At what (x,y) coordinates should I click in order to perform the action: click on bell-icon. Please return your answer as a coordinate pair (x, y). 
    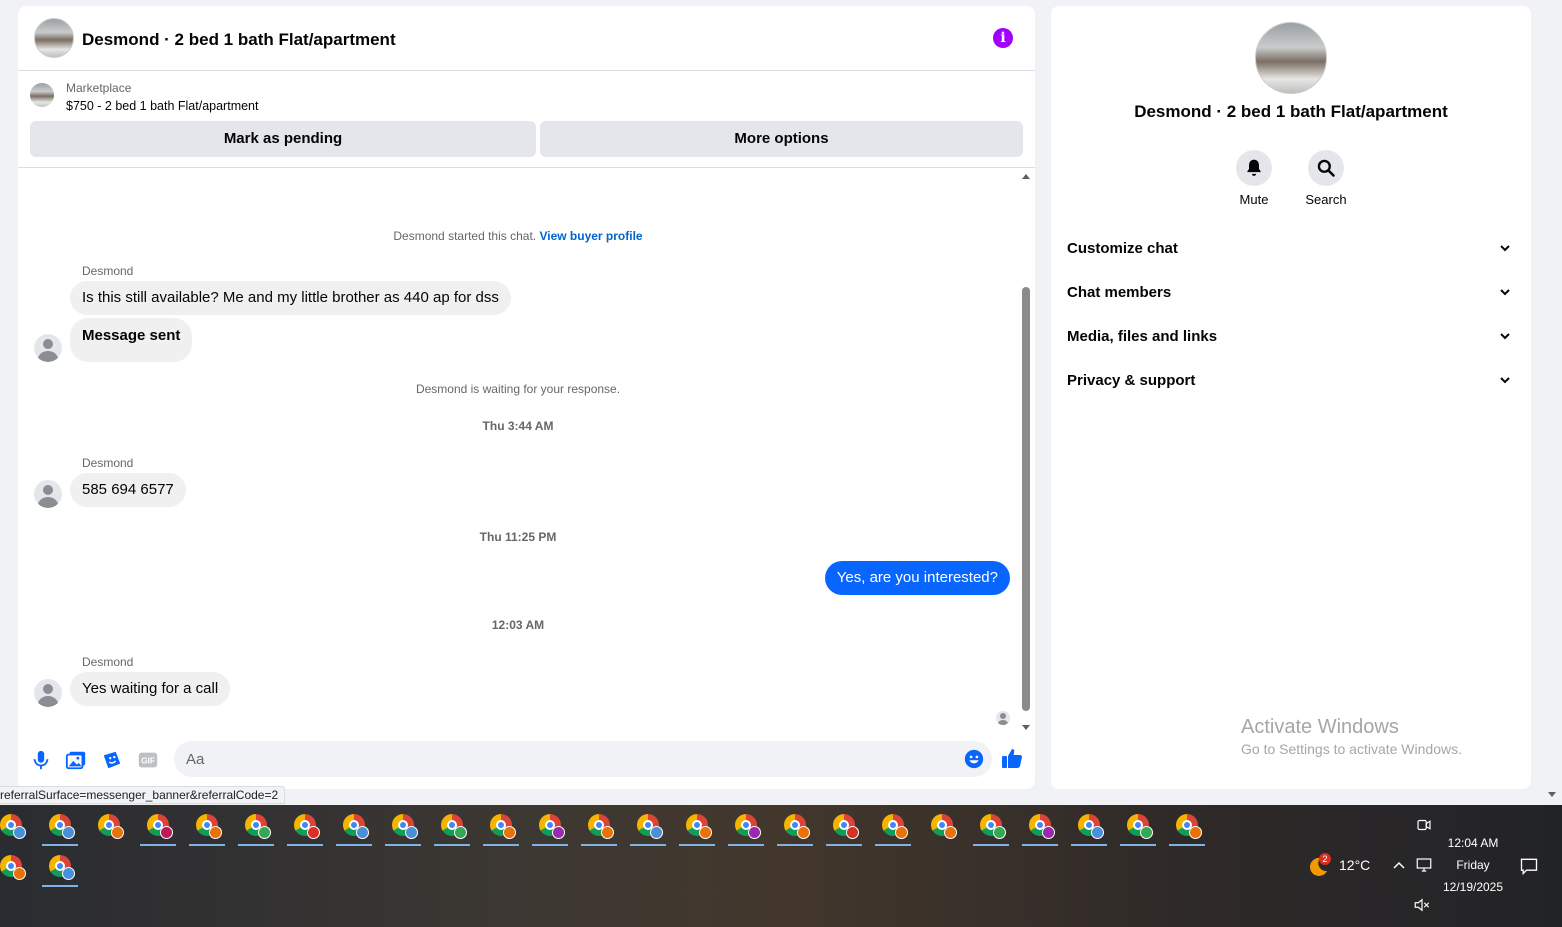
    Looking at the image, I should click on (1254, 167).